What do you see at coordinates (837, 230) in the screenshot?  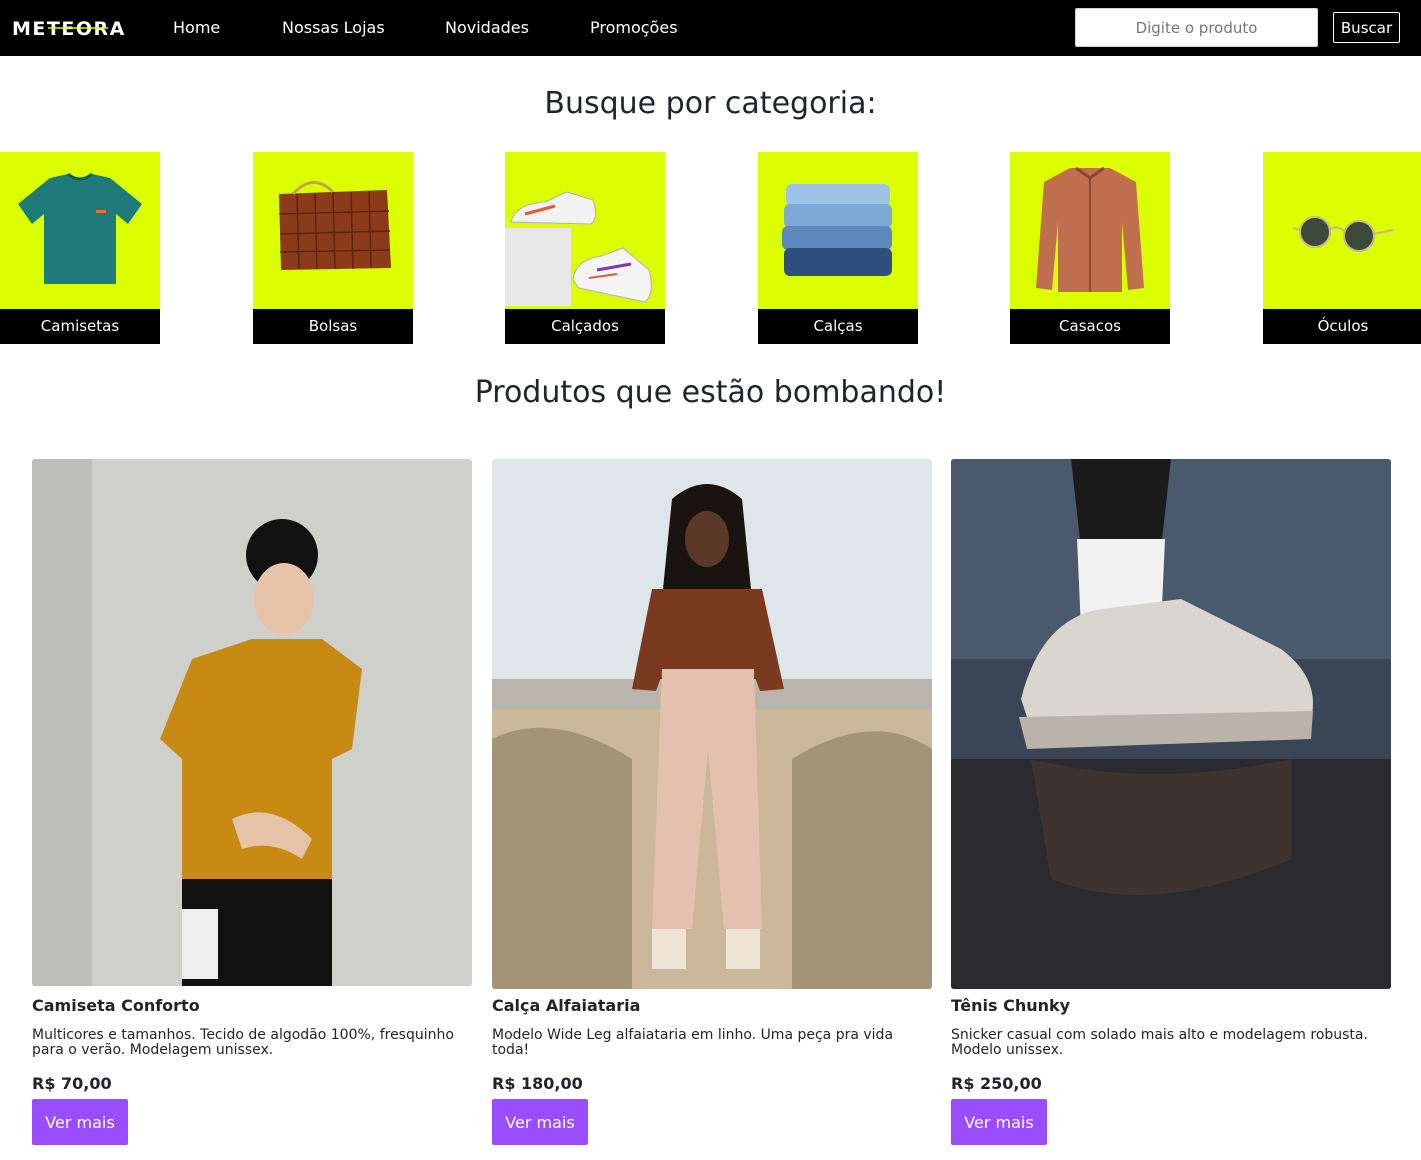 I see `jeans-image` at bounding box center [837, 230].